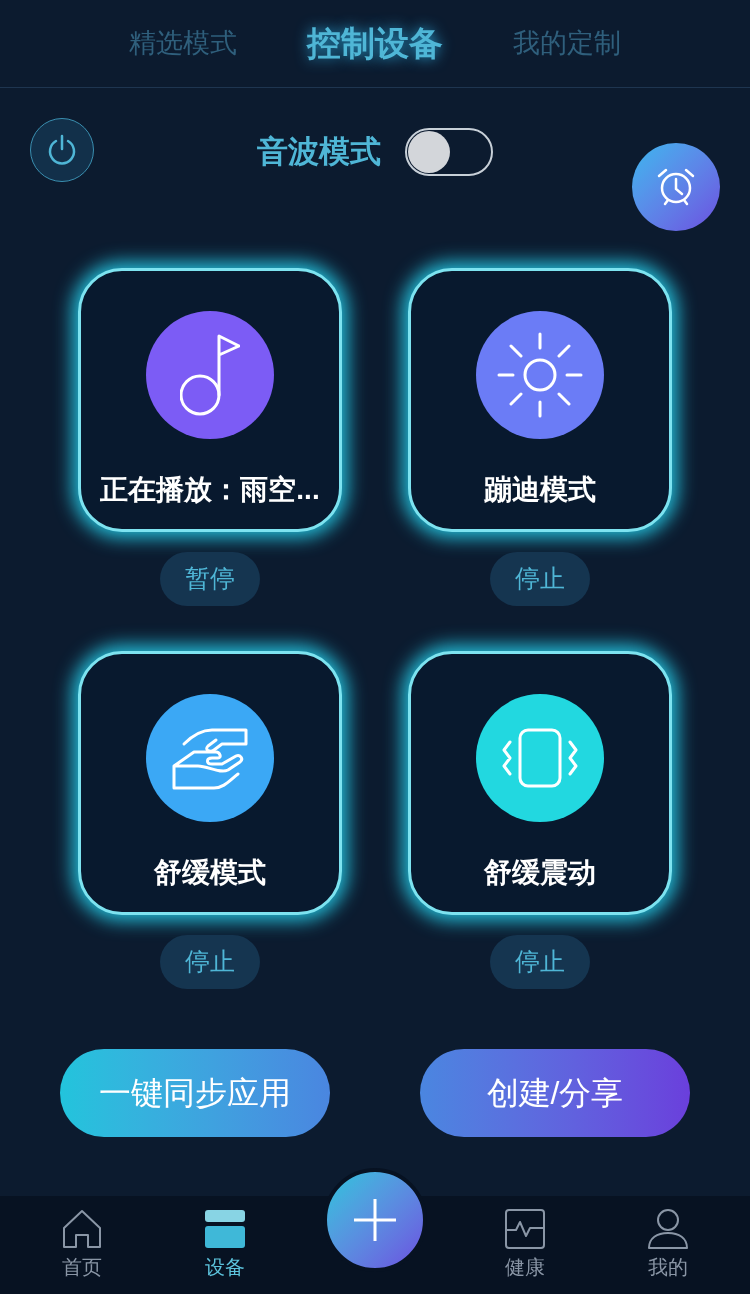 The height and width of the screenshot is (1294, 750). I want to click on mode-card: 蹦迪模式, so click(540, 400).